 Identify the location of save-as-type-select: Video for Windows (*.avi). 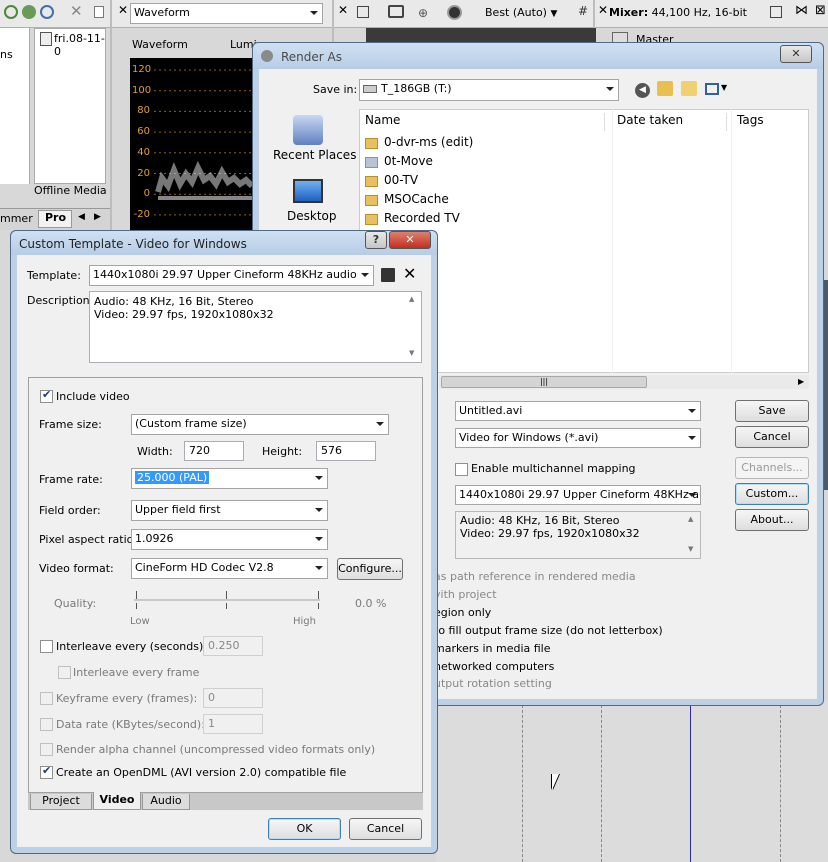
(578, 438).